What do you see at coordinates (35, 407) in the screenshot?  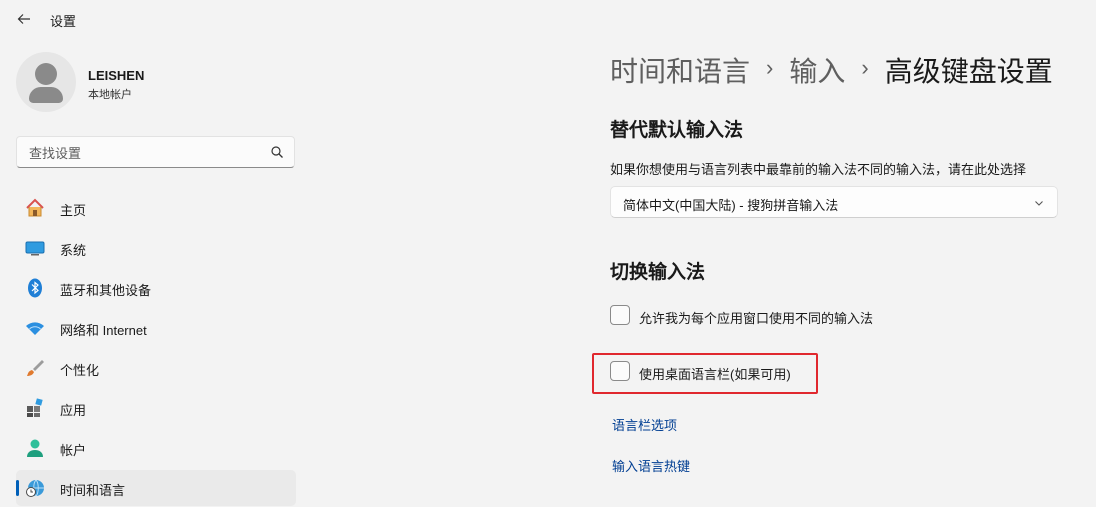 I see `apps-icon` at bounding box center [35, 407].